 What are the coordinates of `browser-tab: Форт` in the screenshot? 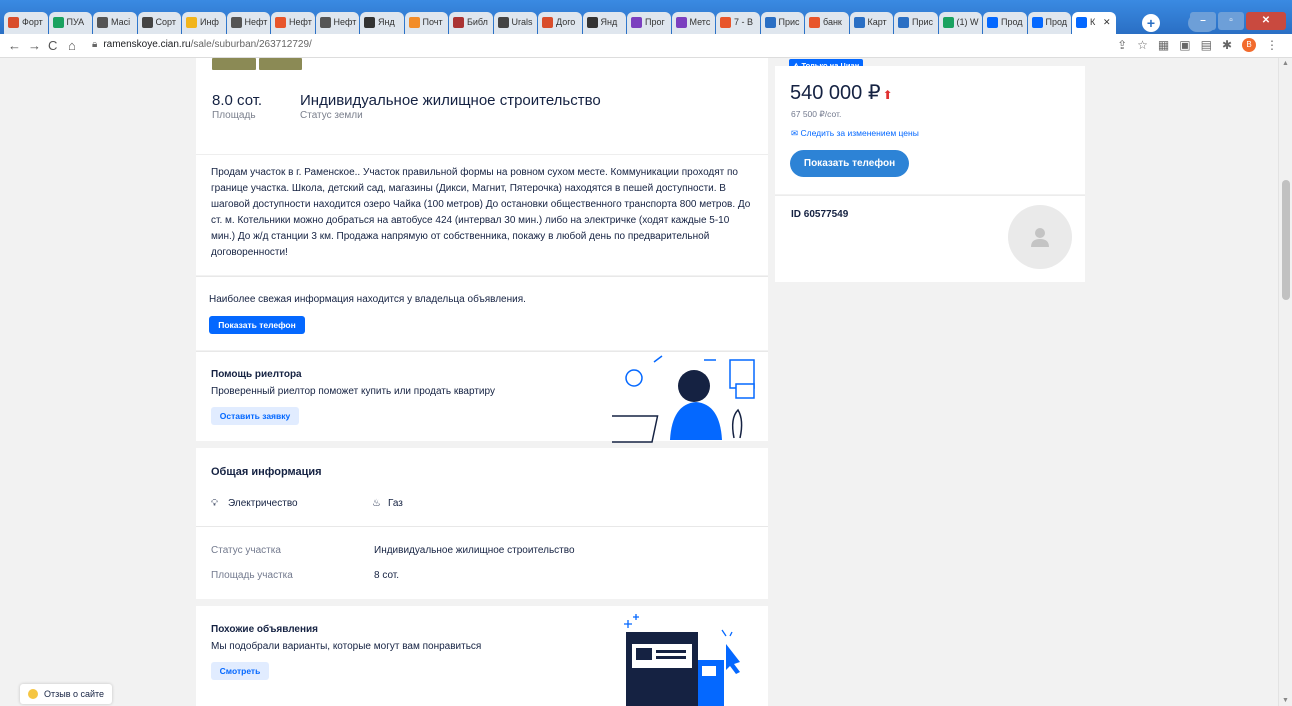 It's located at (26, 23).